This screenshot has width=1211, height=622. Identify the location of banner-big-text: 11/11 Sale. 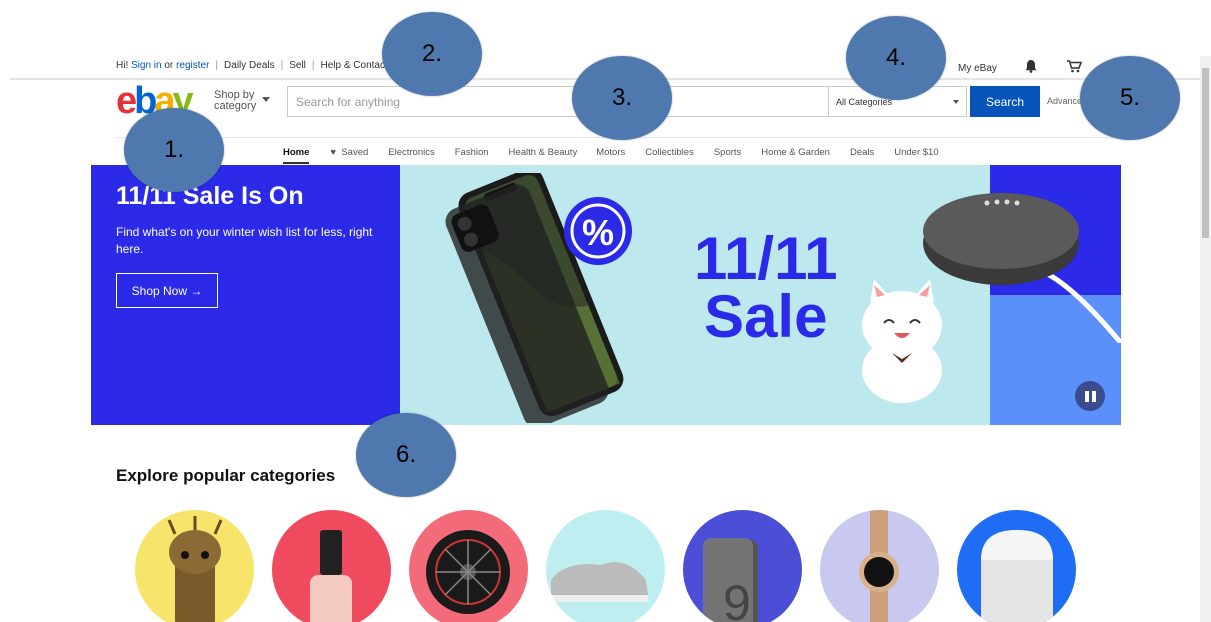
(766, 287).